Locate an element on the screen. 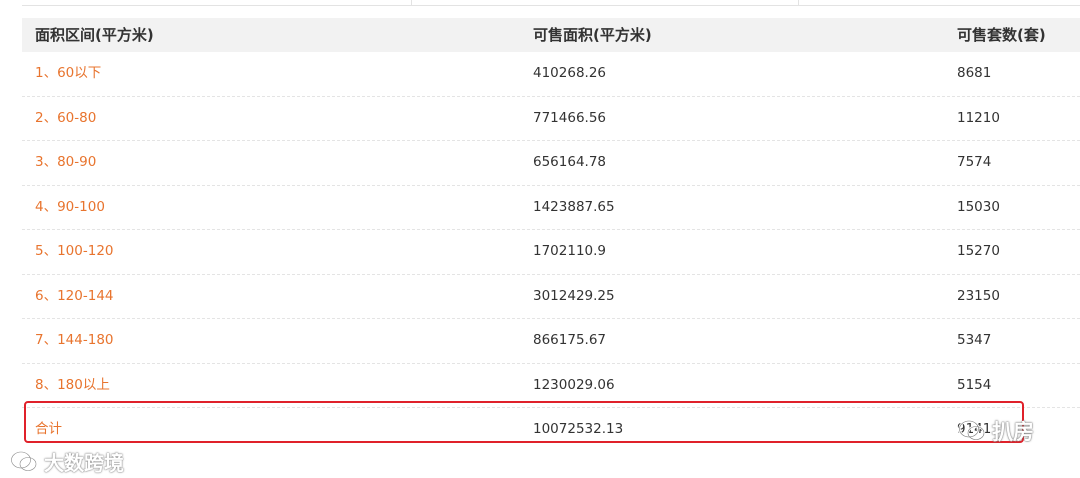 Image resolution: width=1080 pixels, height=478 pixels. saleable-units-value: 23150 is located at coordinates (978, 295).